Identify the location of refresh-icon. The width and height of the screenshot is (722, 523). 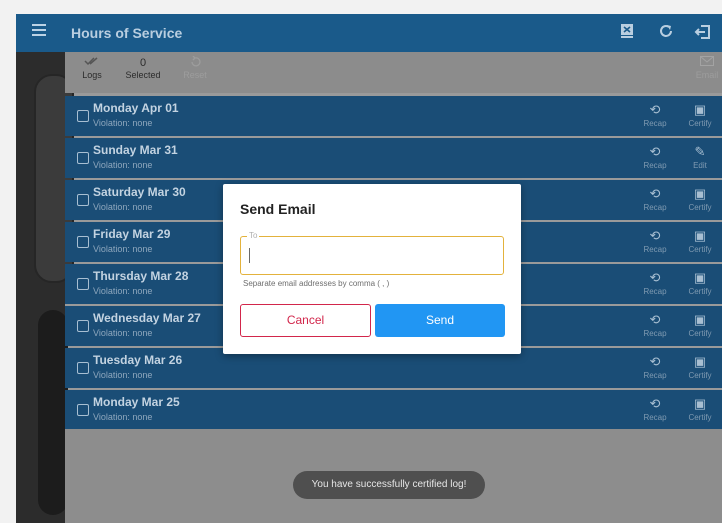
(666, 33).